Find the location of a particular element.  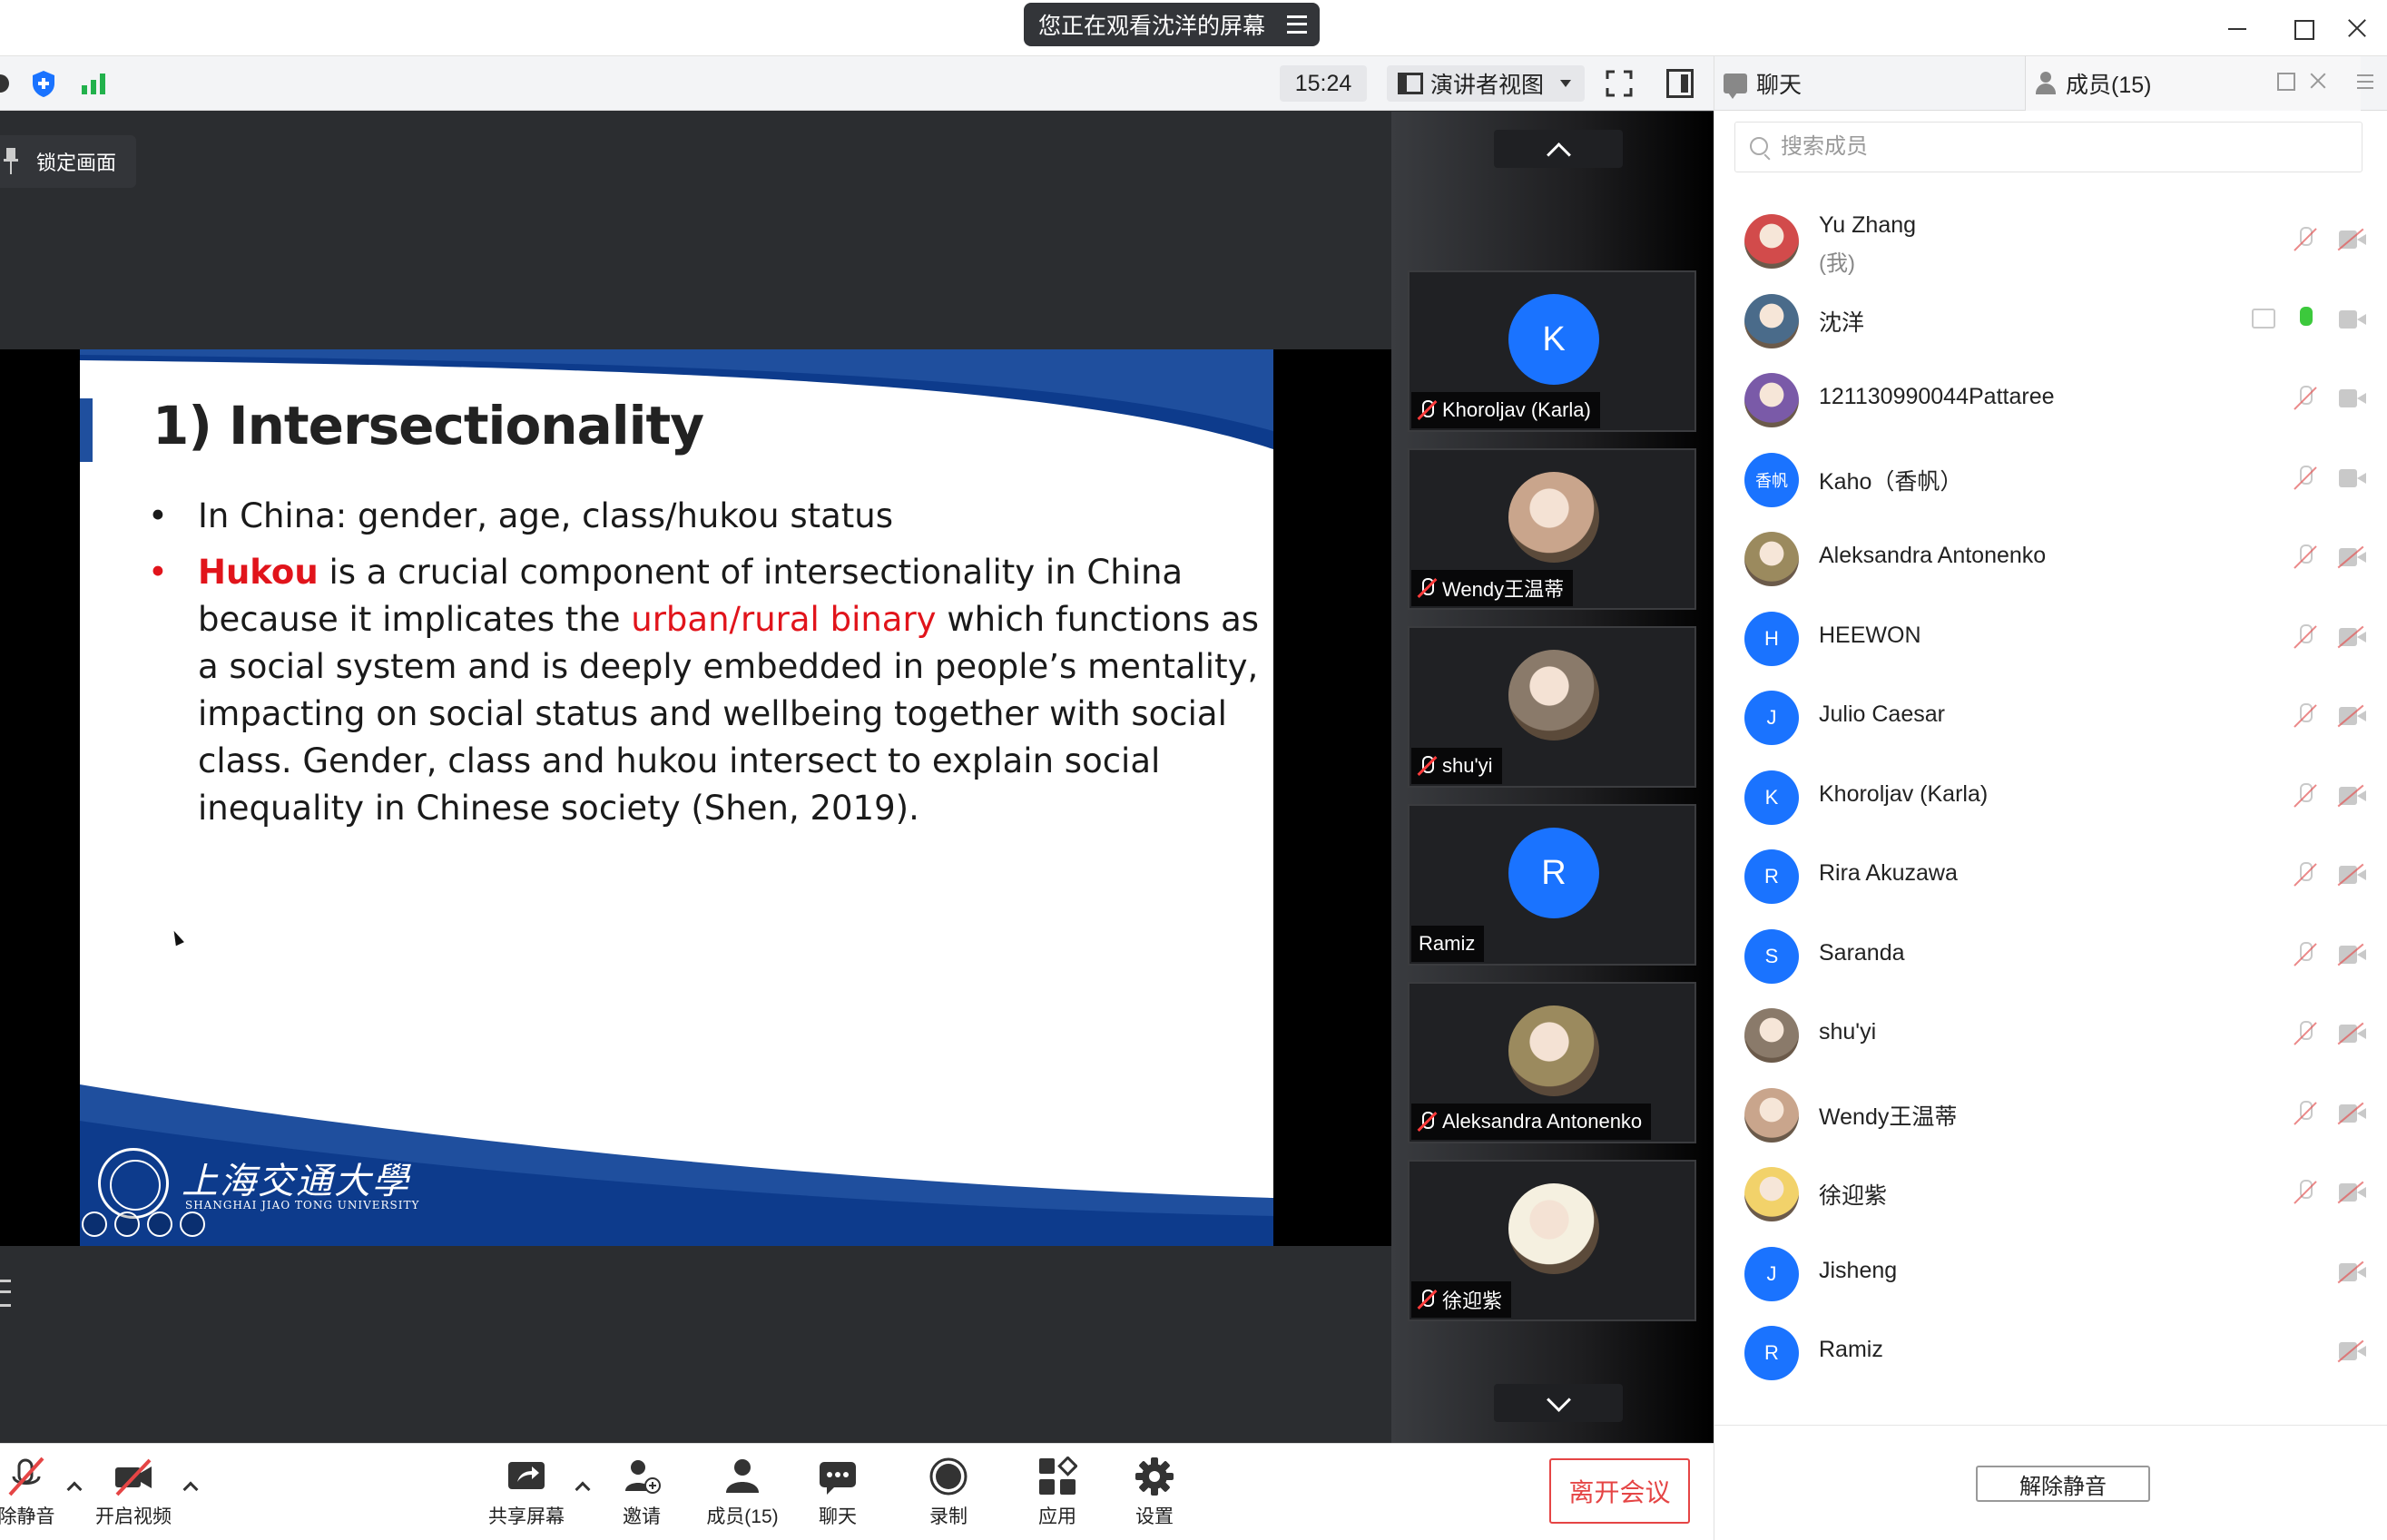

member-name: Jisheng is located at coordinates (1858, 1270).